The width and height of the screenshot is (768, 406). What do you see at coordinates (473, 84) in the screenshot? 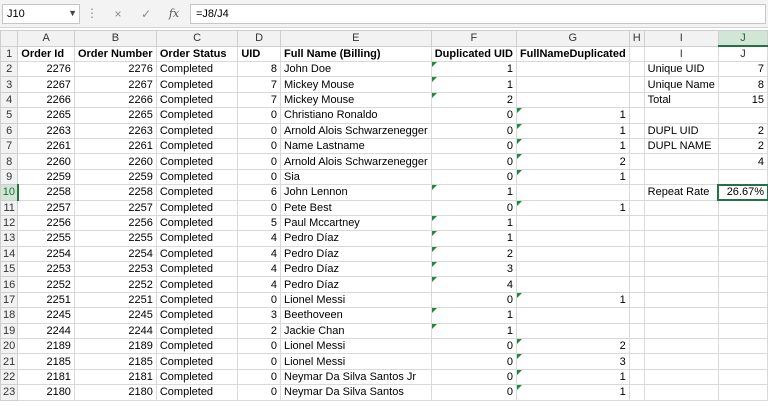
I see `cell-f3: 1` at bounding box center [473, 84].